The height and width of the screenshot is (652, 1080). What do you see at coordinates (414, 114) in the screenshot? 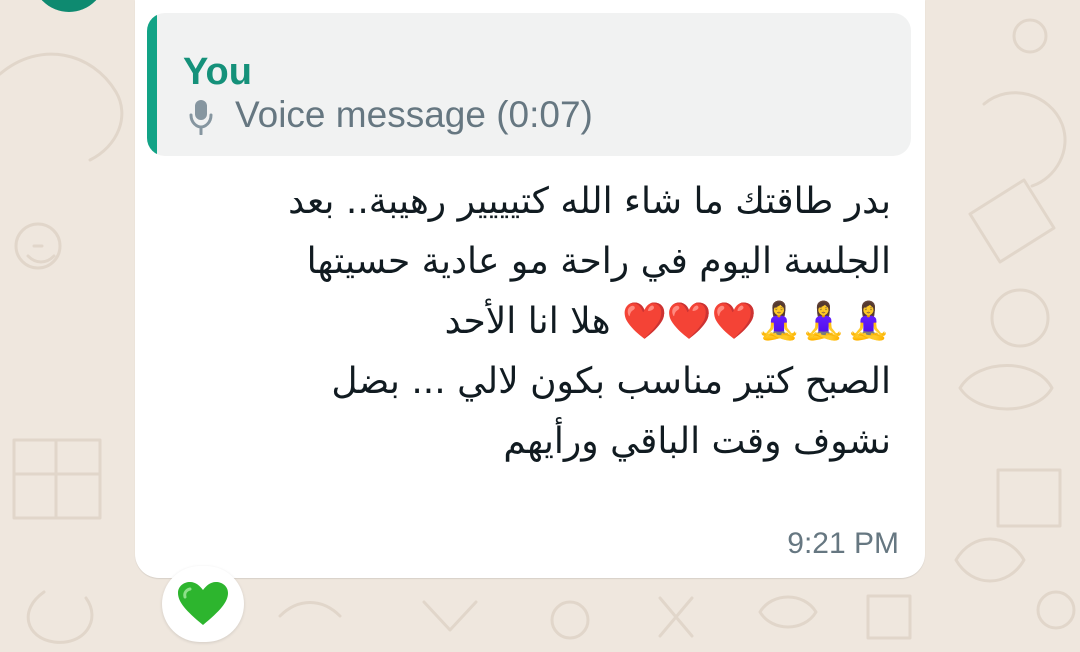
I see `quoted-message-text: Voice message (0:07)` at bounding box center [414, 114].